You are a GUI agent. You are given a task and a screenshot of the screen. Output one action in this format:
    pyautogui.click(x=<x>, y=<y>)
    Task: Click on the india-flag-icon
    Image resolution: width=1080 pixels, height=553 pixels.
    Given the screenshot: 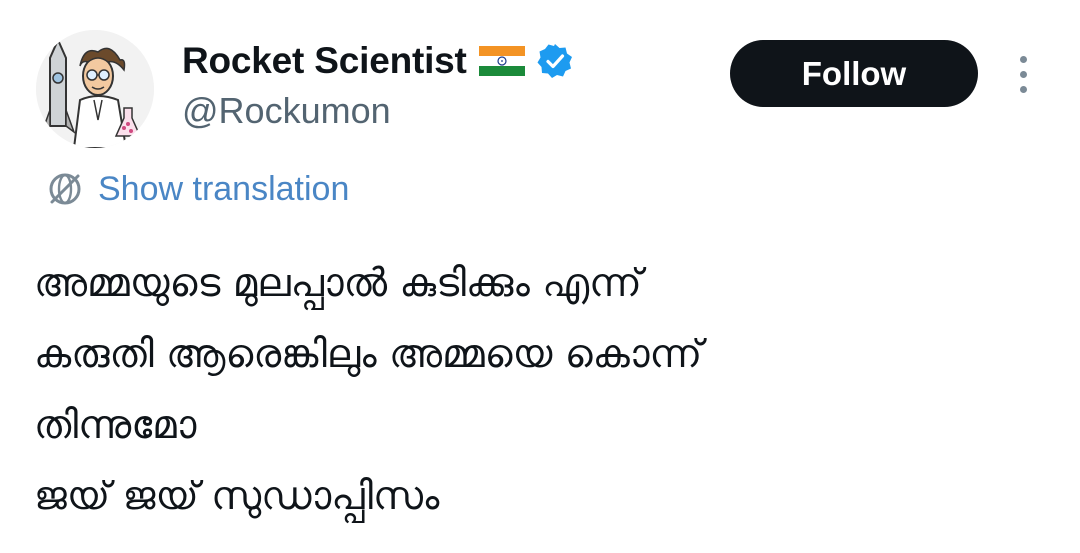 What is the action you would take?
    pyautogui.click(x=501, y=61)
    